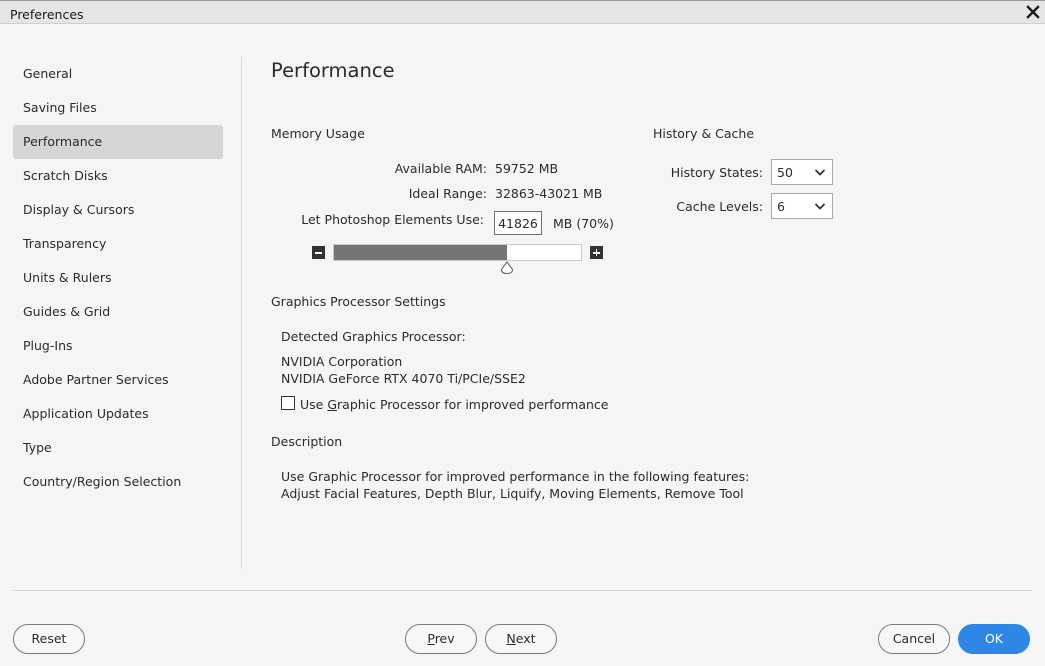 The image size is (1045, 666). Describe the element at coordinates (511, 638) in the screenshot. I see `next-mnemonic: N` at that location.